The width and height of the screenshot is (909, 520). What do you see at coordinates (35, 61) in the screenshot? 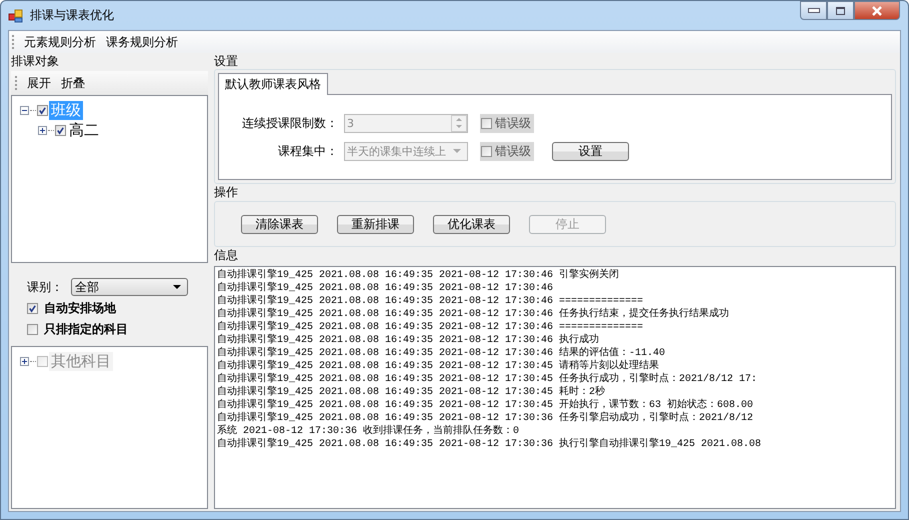
I see `group-title: 排课对象` at bounding box center [35, 61].